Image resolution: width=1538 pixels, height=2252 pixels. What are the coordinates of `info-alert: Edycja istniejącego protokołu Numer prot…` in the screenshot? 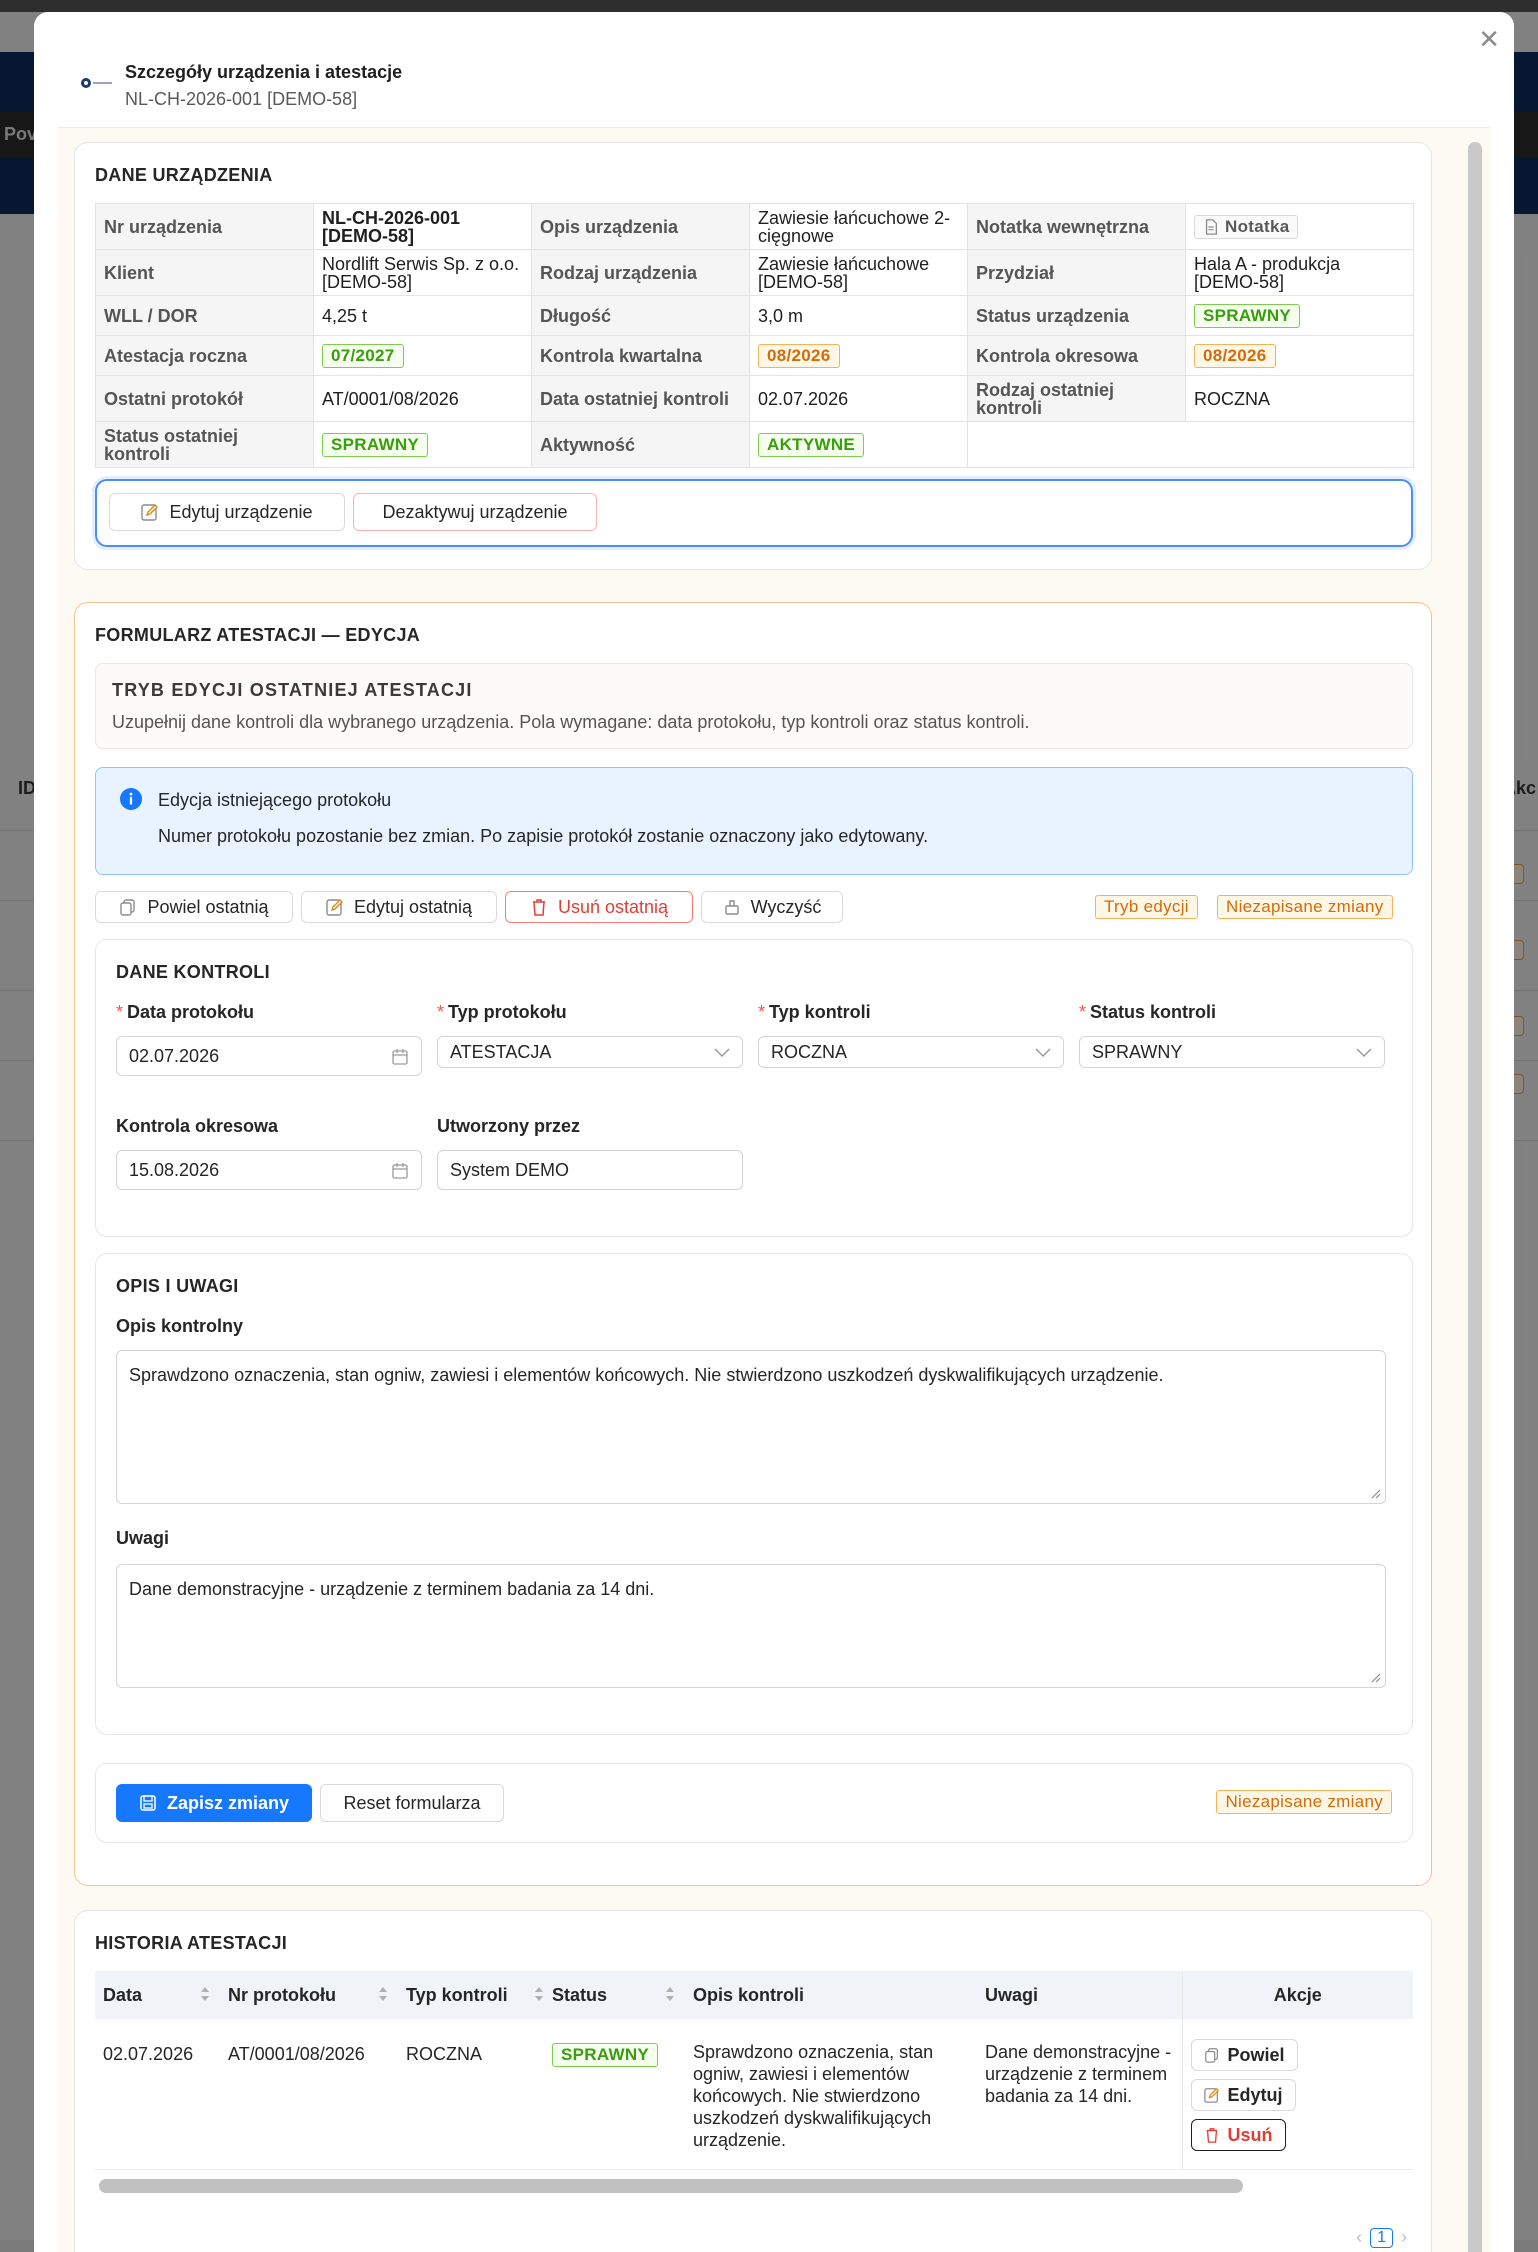 It's located at (754, 821).